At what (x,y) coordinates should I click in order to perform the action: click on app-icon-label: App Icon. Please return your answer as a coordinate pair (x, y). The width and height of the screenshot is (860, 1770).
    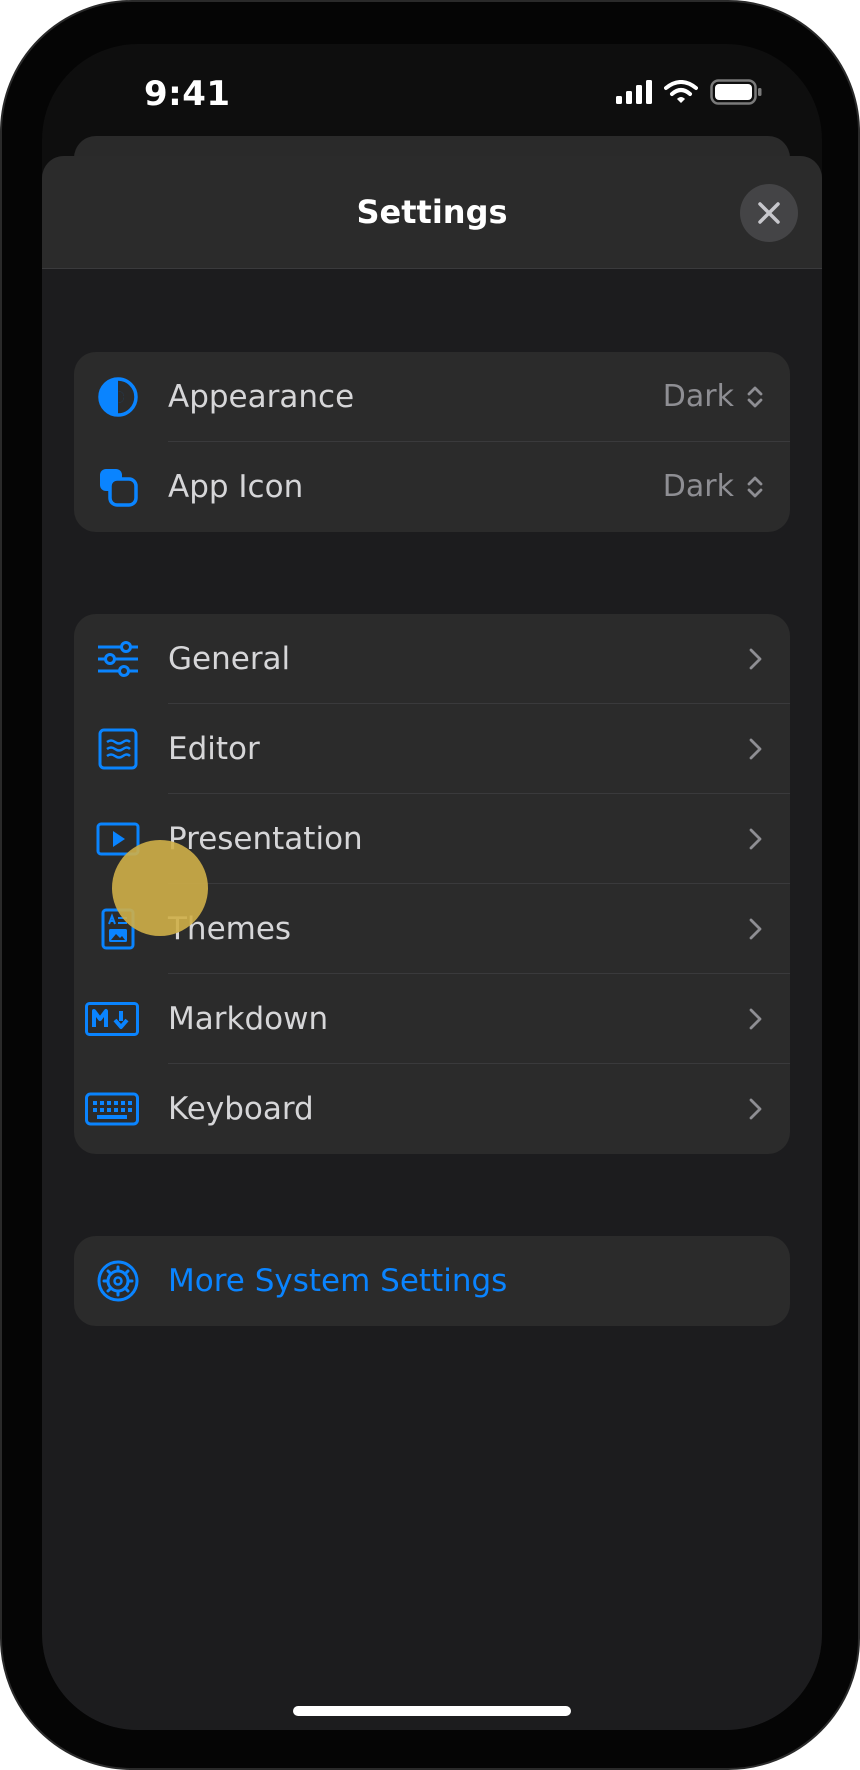
    Looking at the image, I should click on (236, 487).